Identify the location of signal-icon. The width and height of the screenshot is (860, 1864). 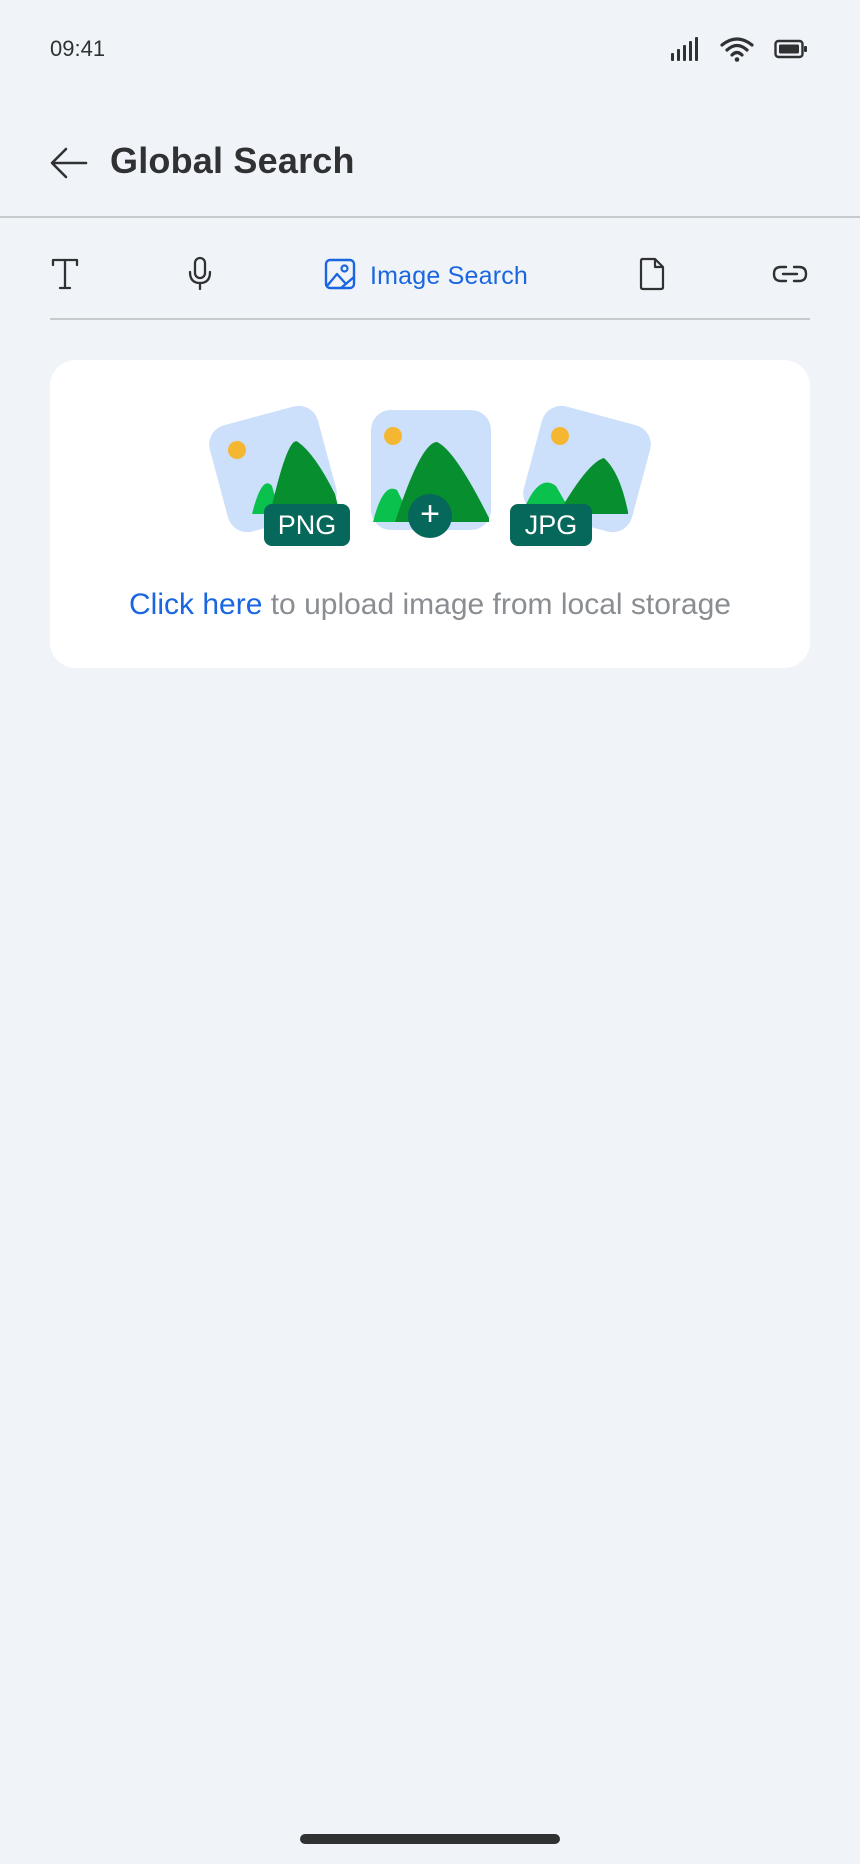
(685, 49).